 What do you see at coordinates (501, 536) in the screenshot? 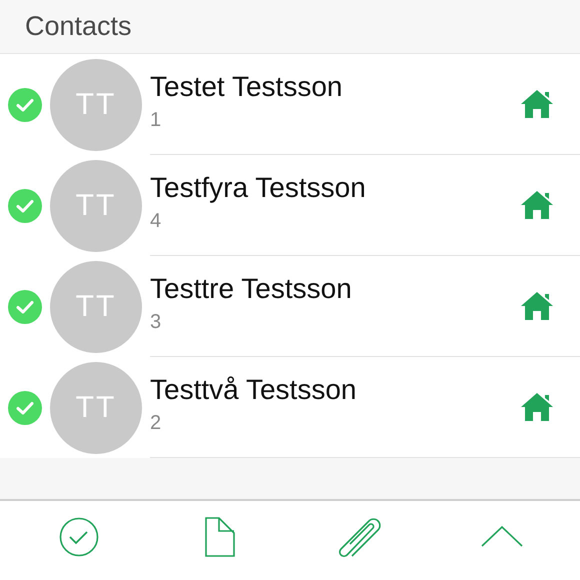
I see `chevron-up-icon` at bounding box center [501, 536].